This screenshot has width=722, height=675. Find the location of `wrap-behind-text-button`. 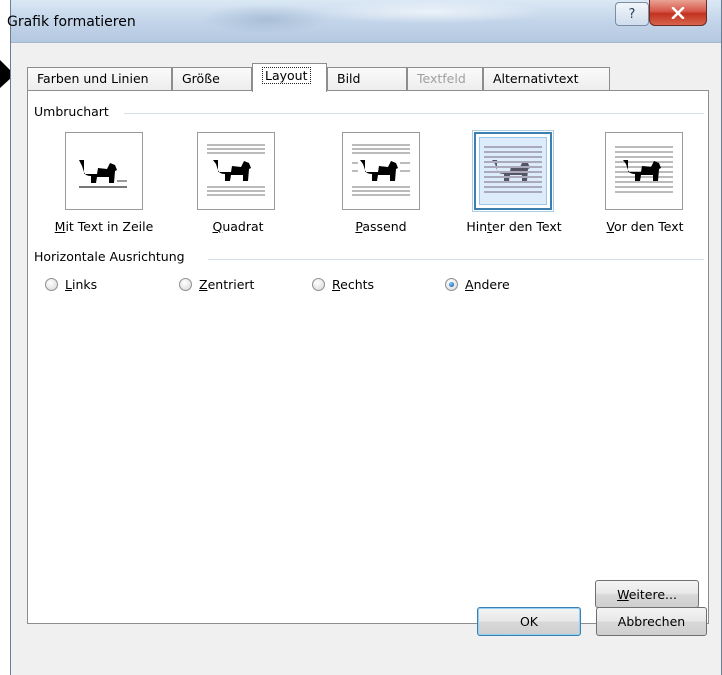

wrap-behind-text-button is located at coordinates (513, 171).